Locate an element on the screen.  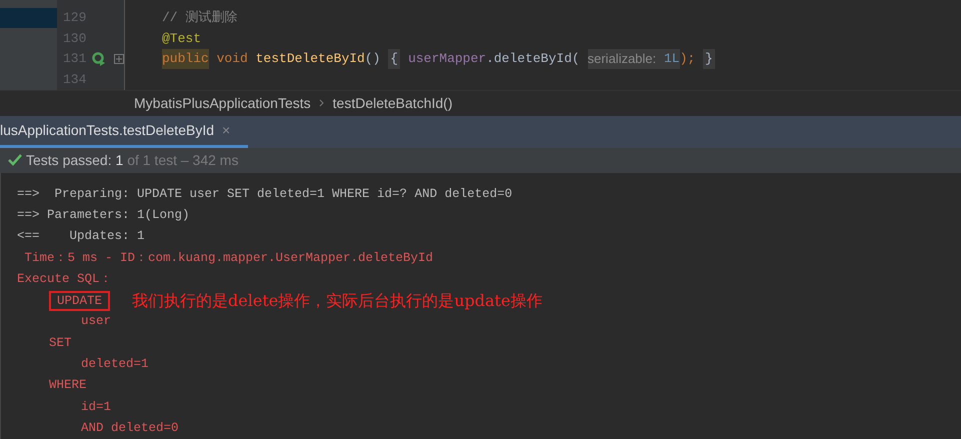
annotation-text: 我们执行的是delete操作，实际后台执行的是update操作 is located at coordinates (337, 301).